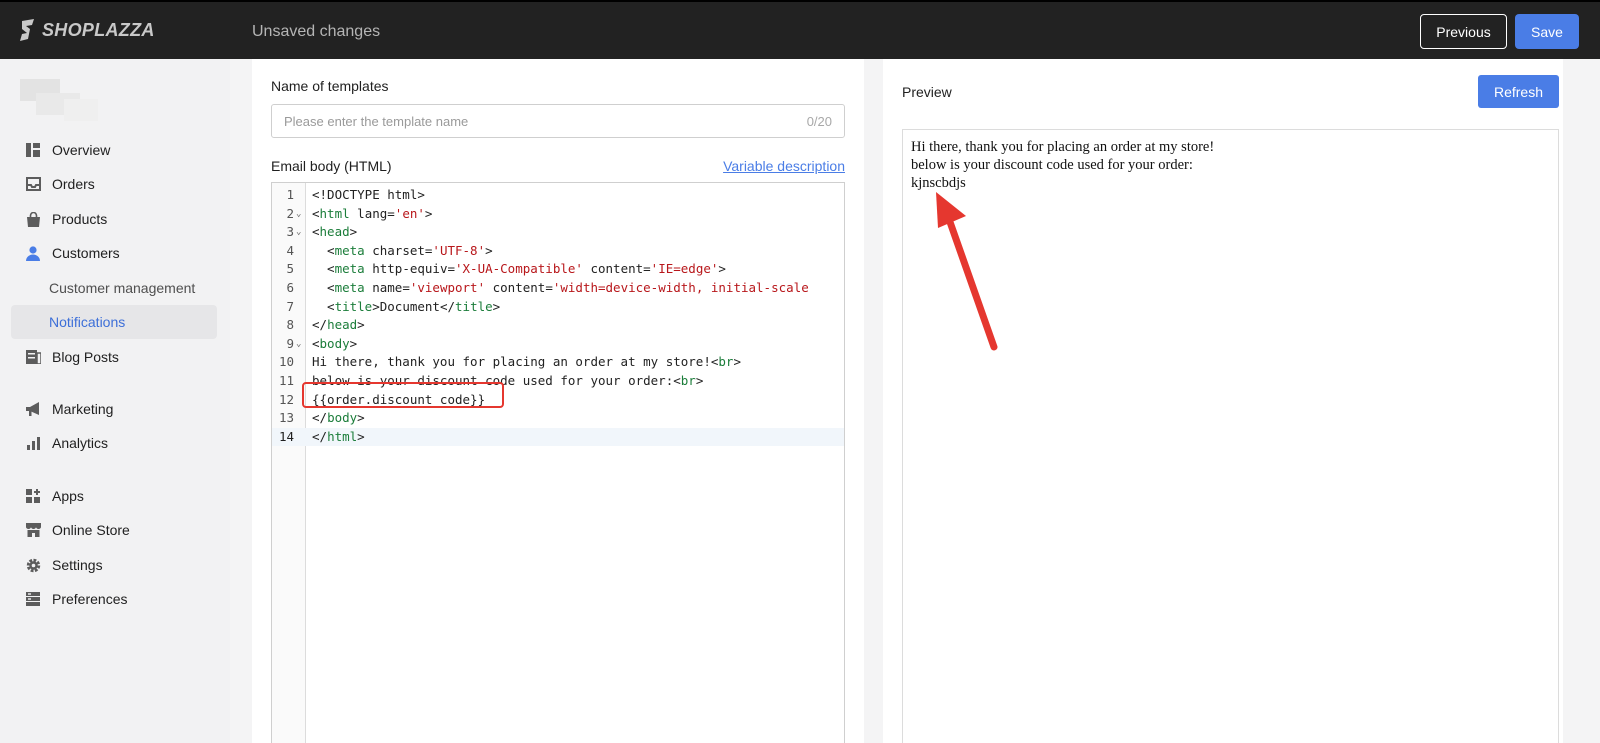 Image resolution: width=1600 pixels, height=743 pixels. What do you see at coordinates (290, 306) in the screenshot?
I see `line-number: 7` at bounding box center [290, 306].